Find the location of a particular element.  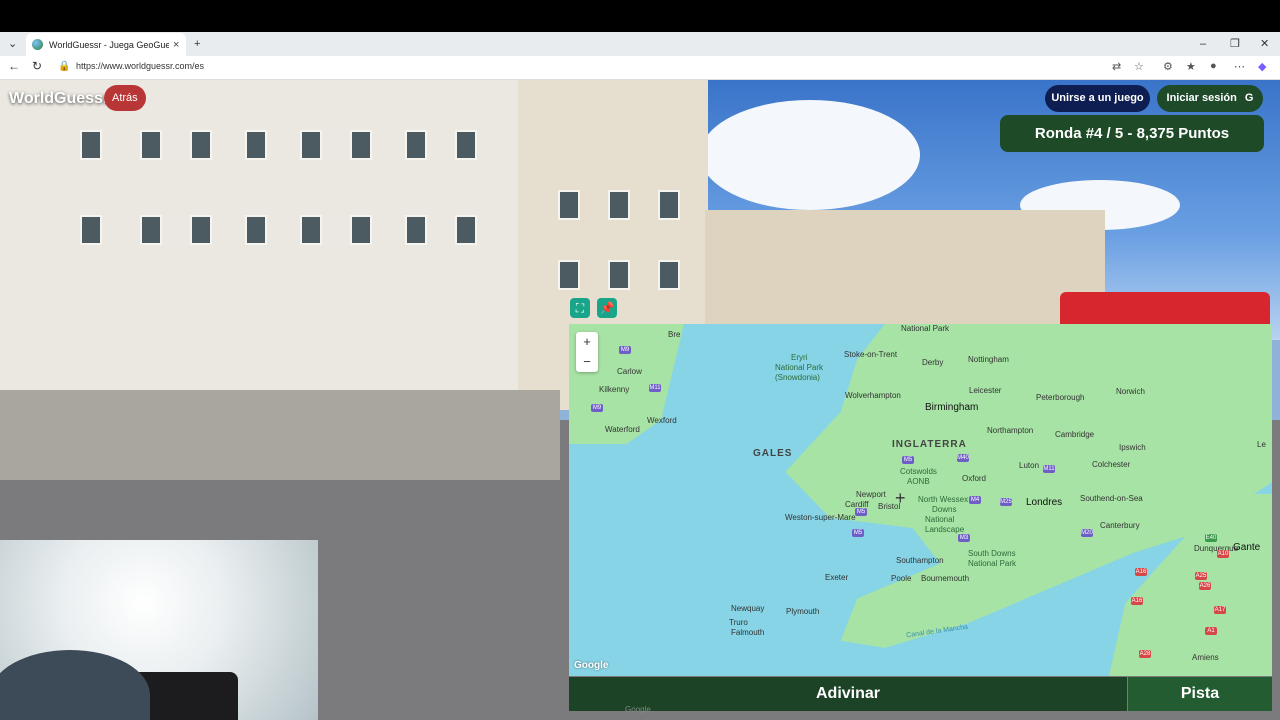

map-label: Exeter is located at coordinates (837, 577).